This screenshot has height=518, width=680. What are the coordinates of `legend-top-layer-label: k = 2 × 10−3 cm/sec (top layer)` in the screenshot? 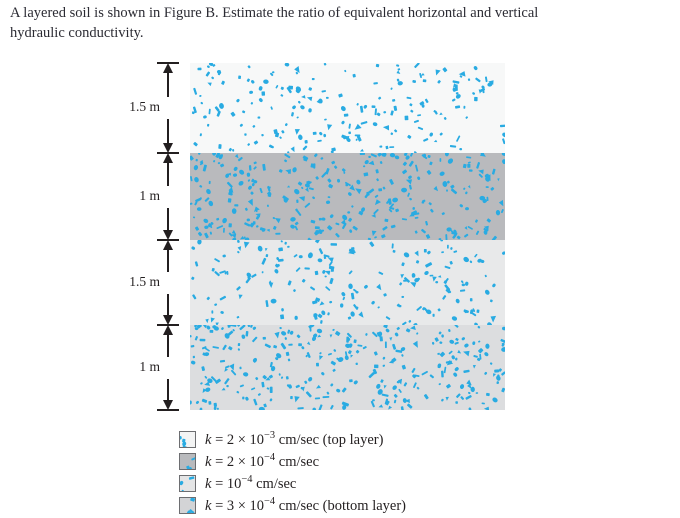 It's located at (294, 438).